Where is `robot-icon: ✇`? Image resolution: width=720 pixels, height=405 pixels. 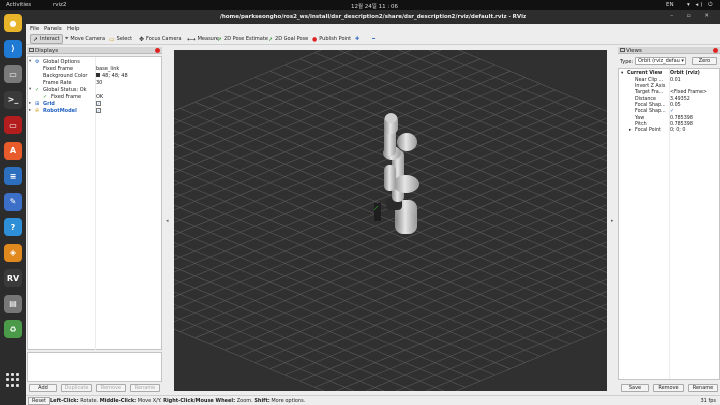
robot-icon: ✇ is located at coordinates (37, 110).